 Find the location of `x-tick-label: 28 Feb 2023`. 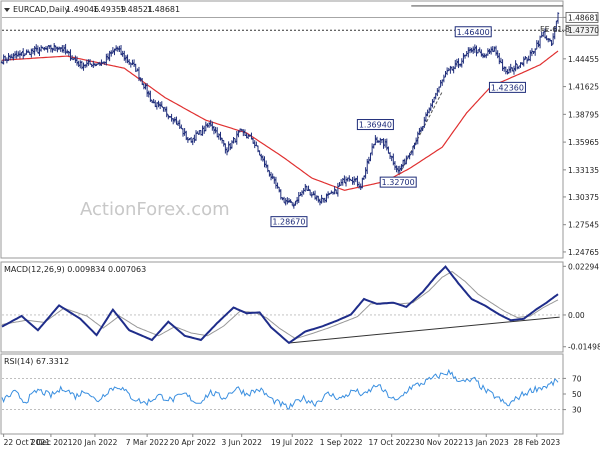

x-tick-label: 28 Feb 2023 is located at coordinates (536, 442).